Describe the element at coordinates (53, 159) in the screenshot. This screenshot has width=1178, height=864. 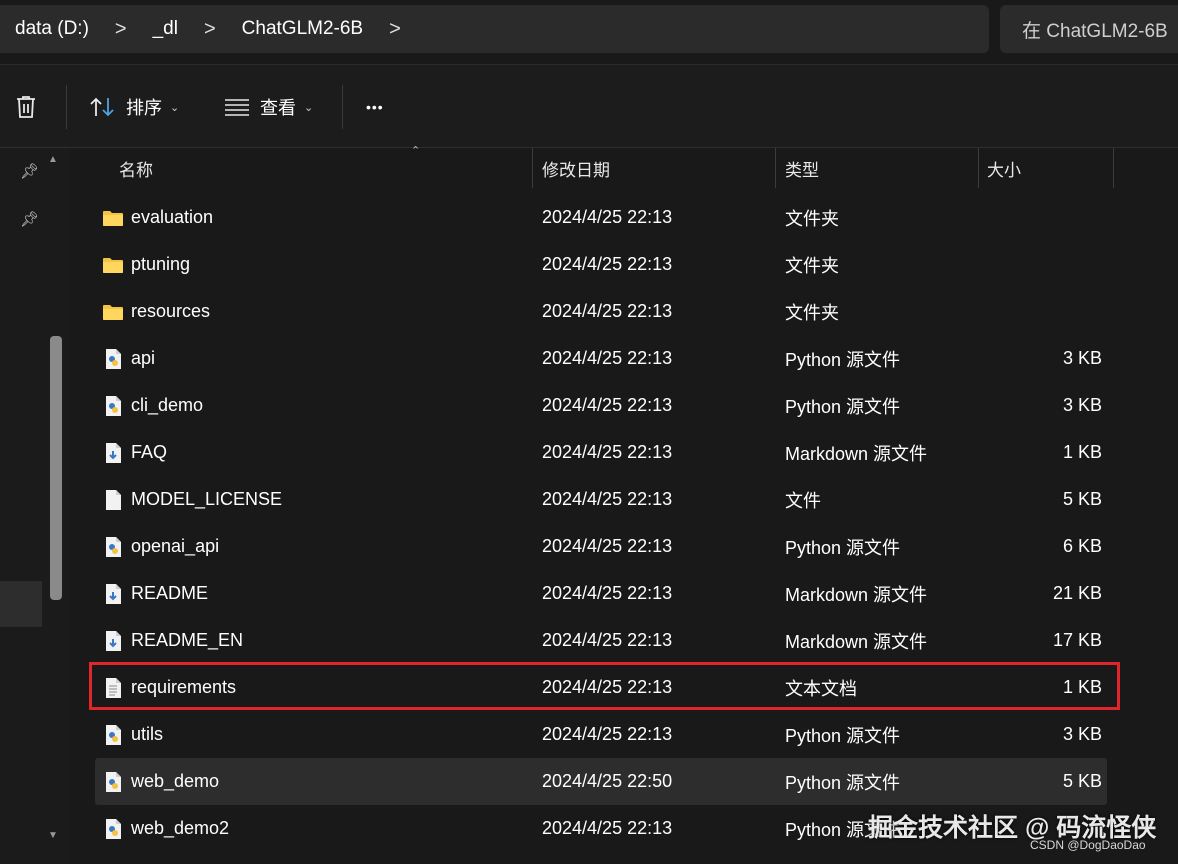
I see `scroll-up-icon: ▲` at that location.